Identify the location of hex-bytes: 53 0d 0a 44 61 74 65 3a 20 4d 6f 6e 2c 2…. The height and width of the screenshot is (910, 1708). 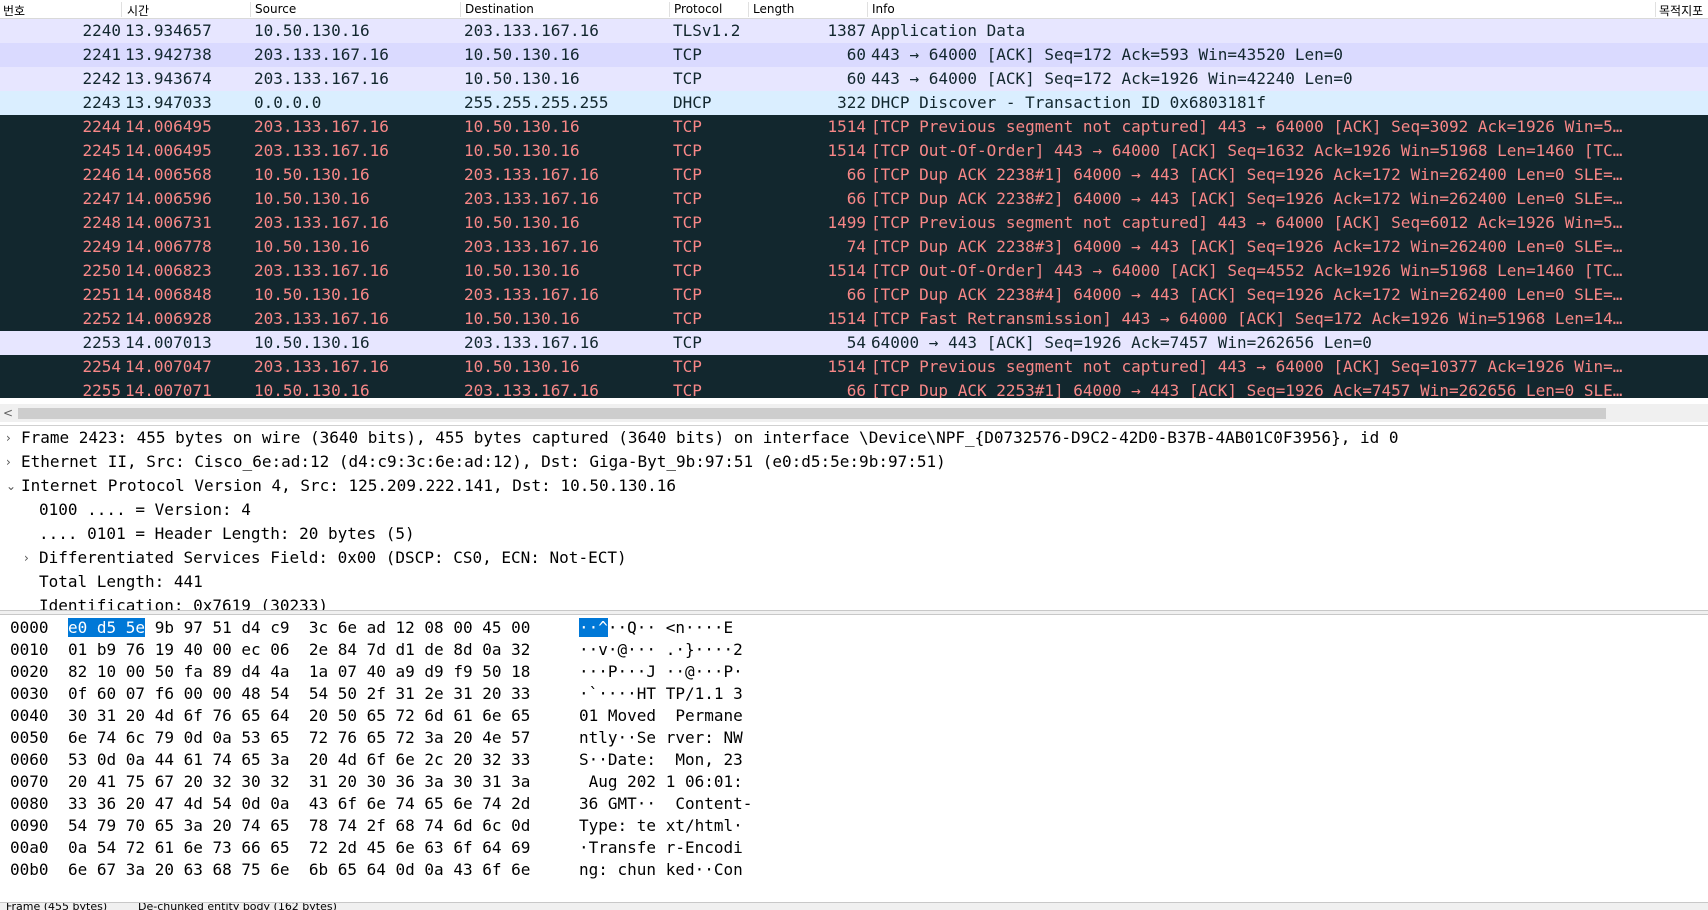
(299, 760).